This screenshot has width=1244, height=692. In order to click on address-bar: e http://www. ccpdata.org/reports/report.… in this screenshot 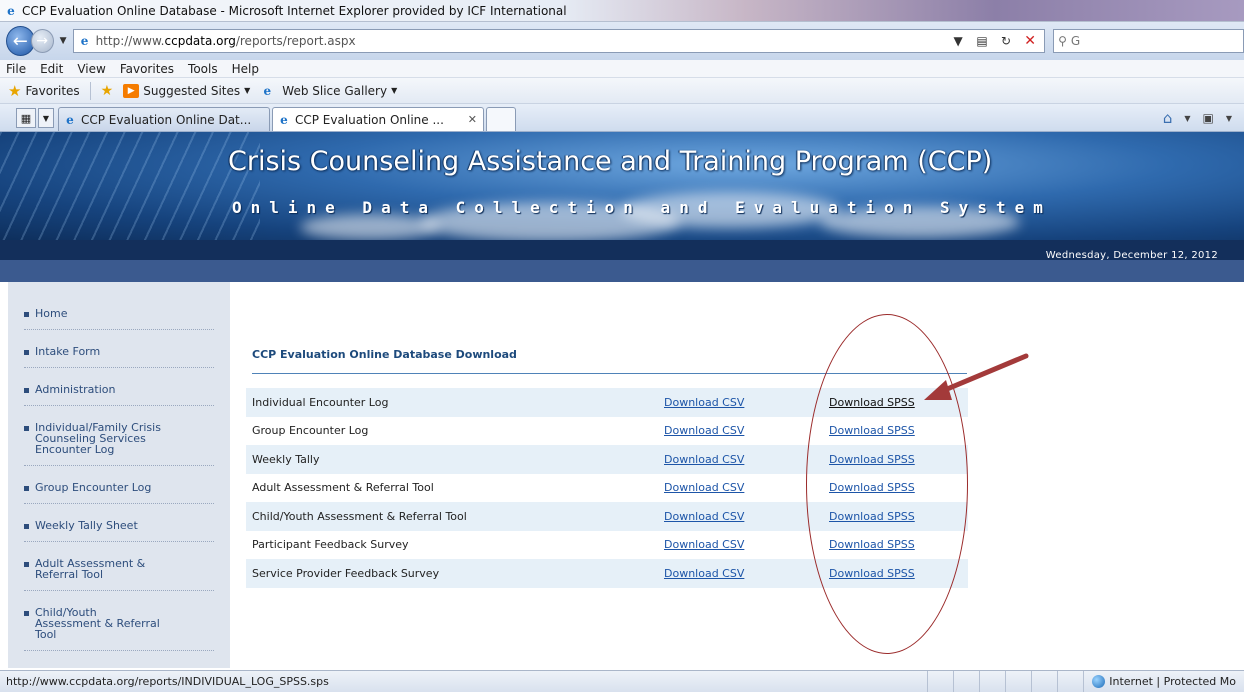, I will do `click(559, 41)`.